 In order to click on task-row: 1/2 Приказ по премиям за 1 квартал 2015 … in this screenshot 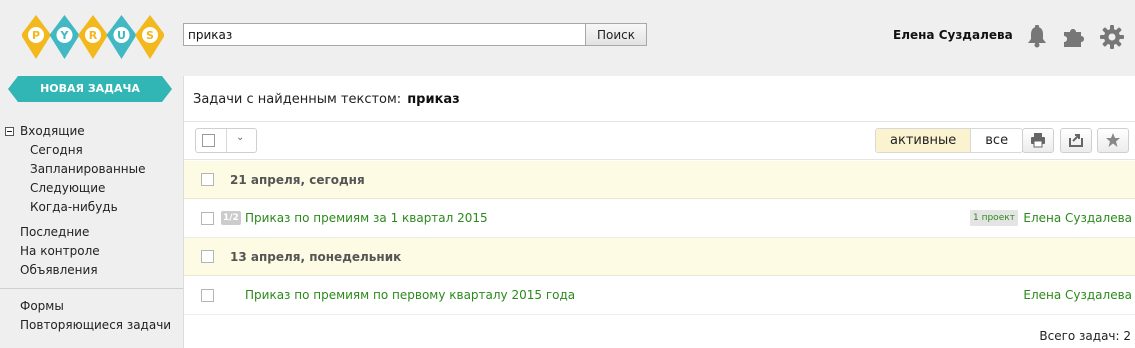, I will do `click(659, 219)`.